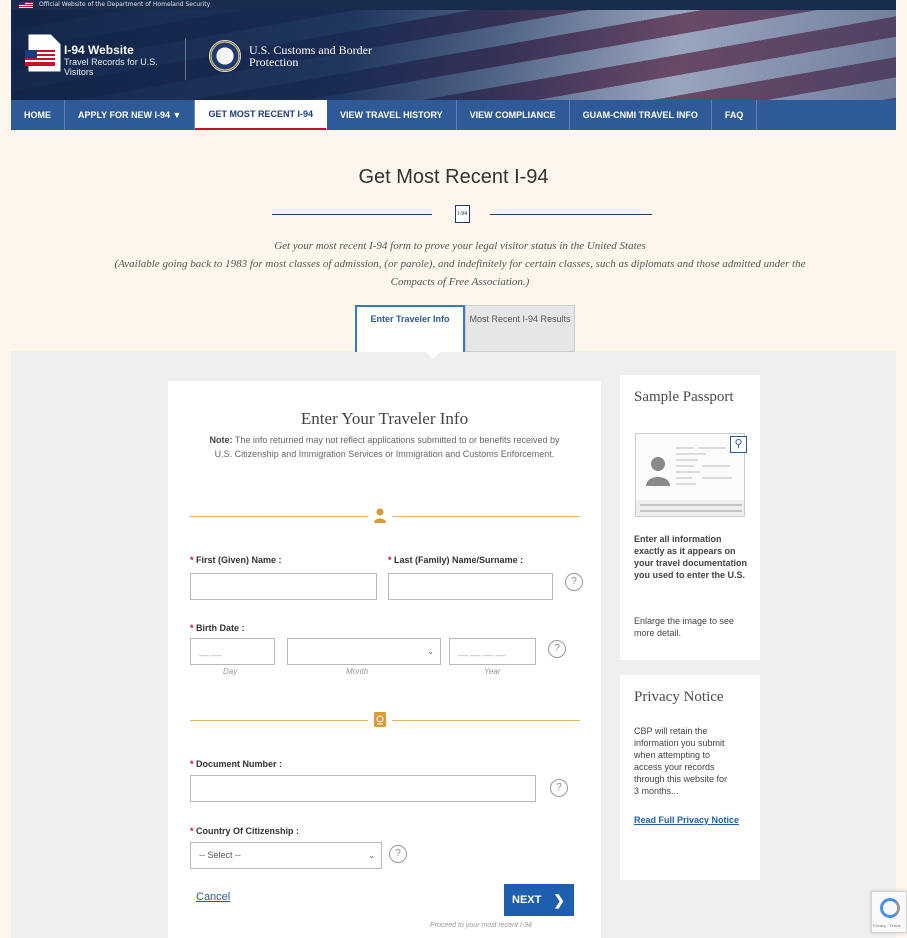  I want to click on document-number-label: * Document Number :, so click(236, 764).